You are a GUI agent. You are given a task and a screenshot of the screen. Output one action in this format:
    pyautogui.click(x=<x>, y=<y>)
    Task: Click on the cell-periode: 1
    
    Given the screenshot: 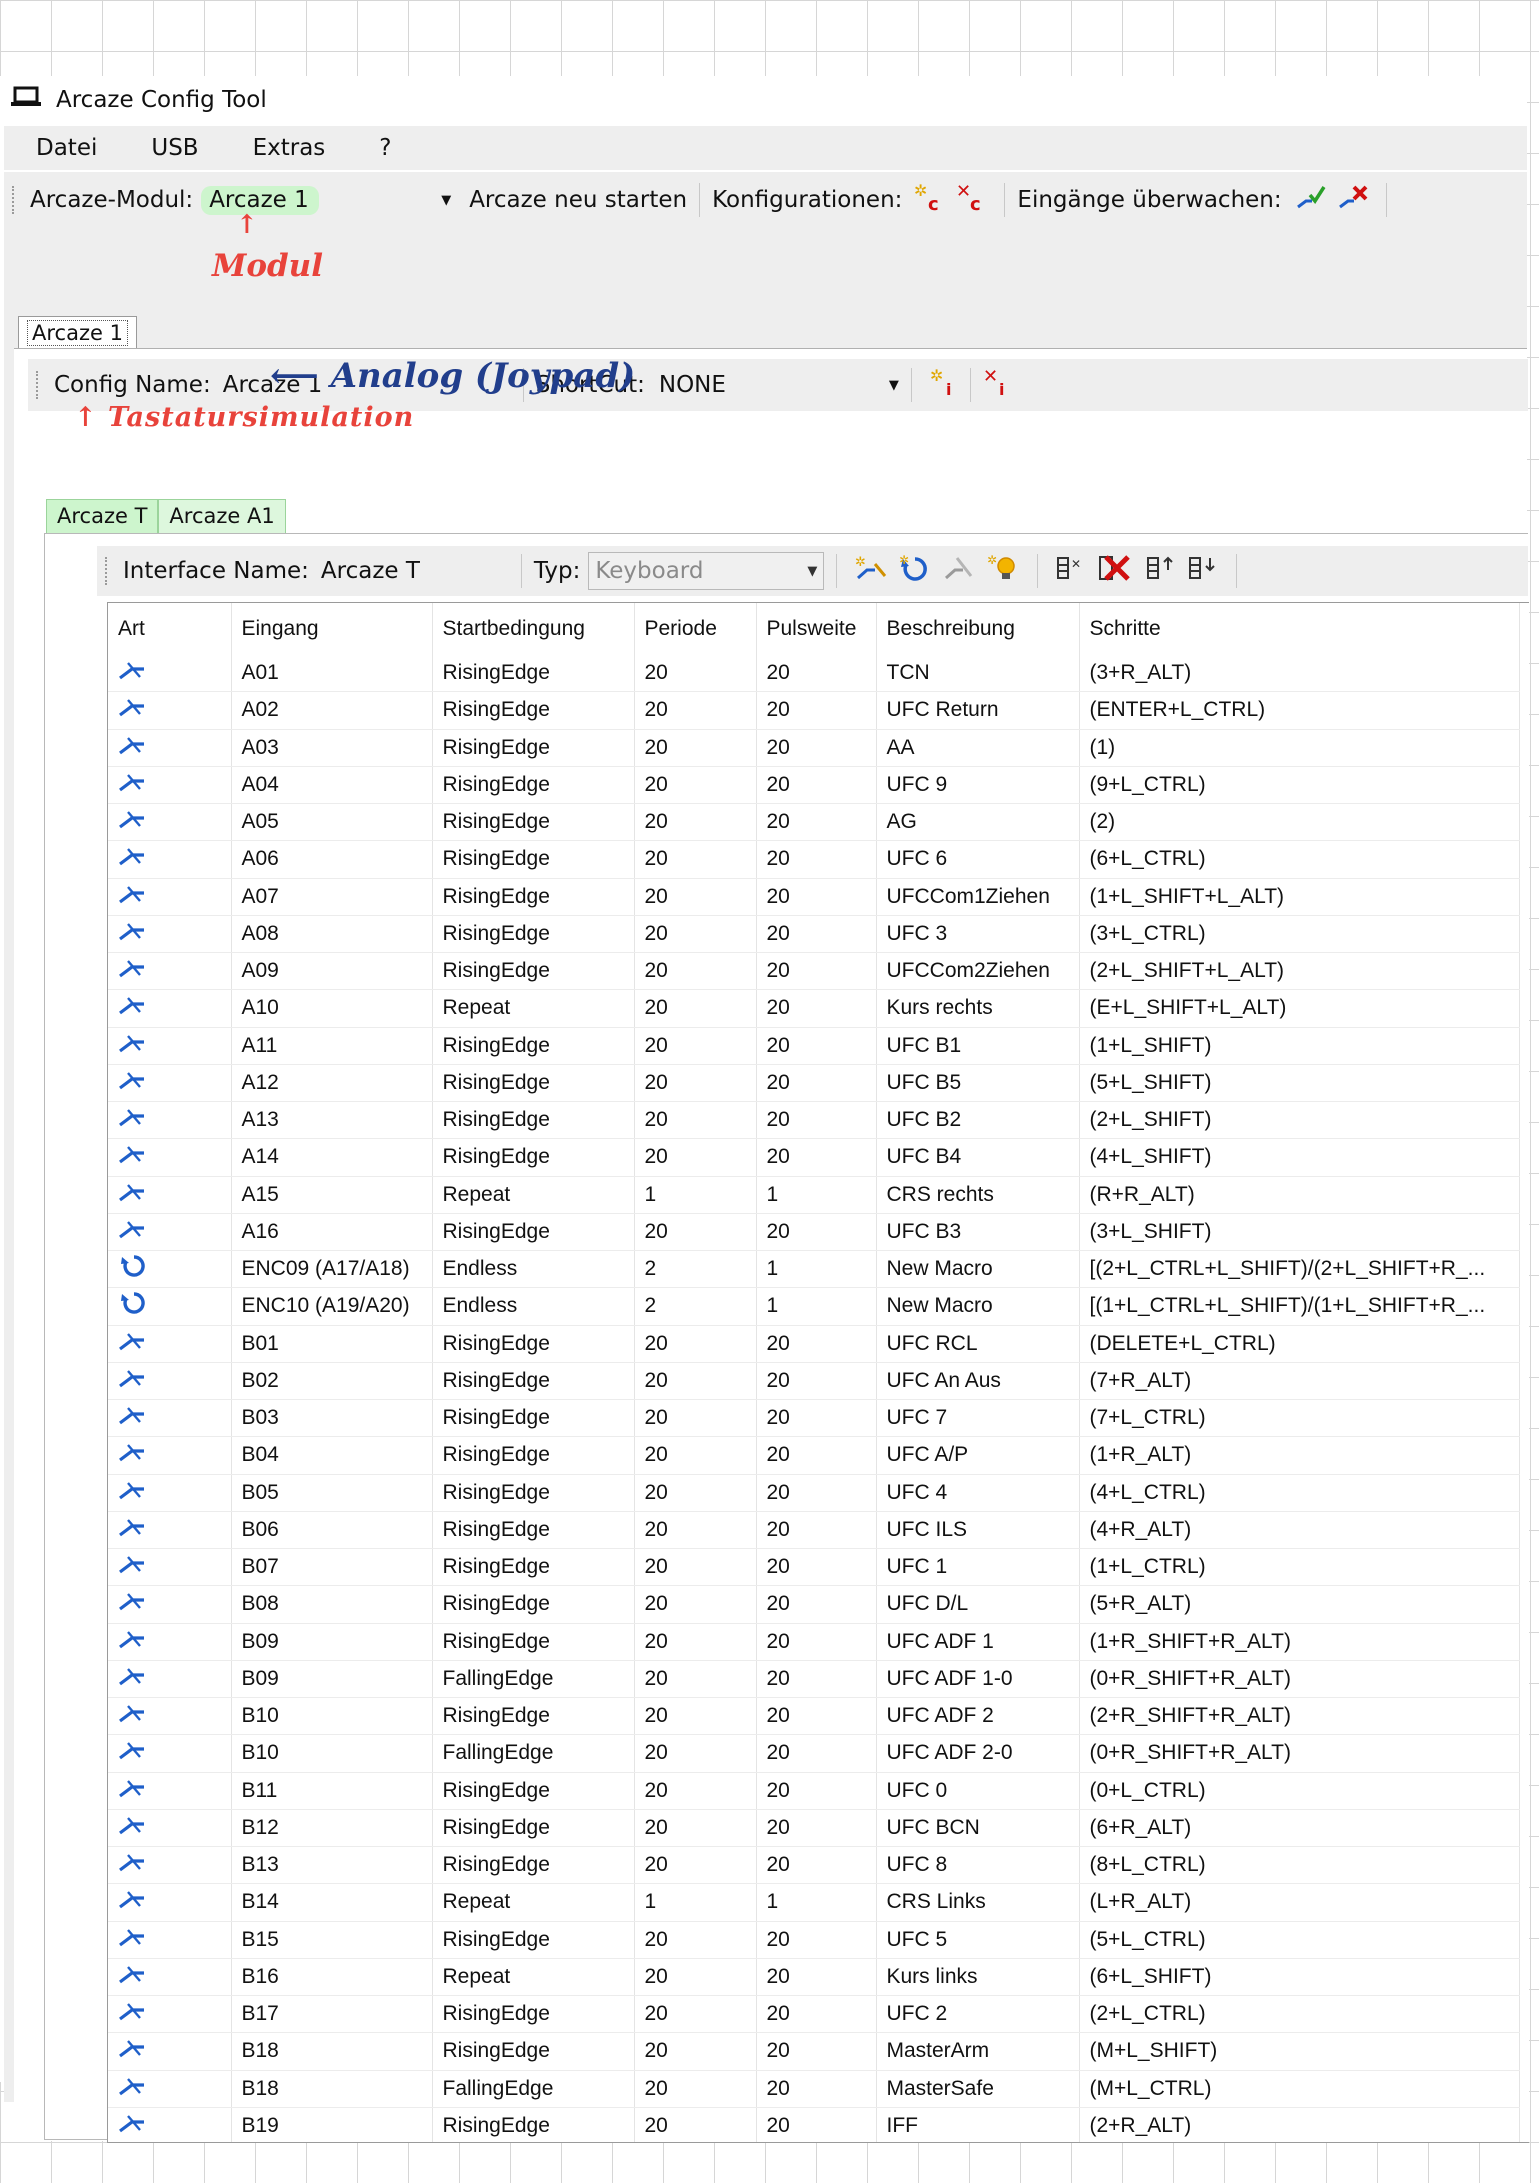 What is the action you would take?
    pyautogui.click(x=695, y=1902)
    